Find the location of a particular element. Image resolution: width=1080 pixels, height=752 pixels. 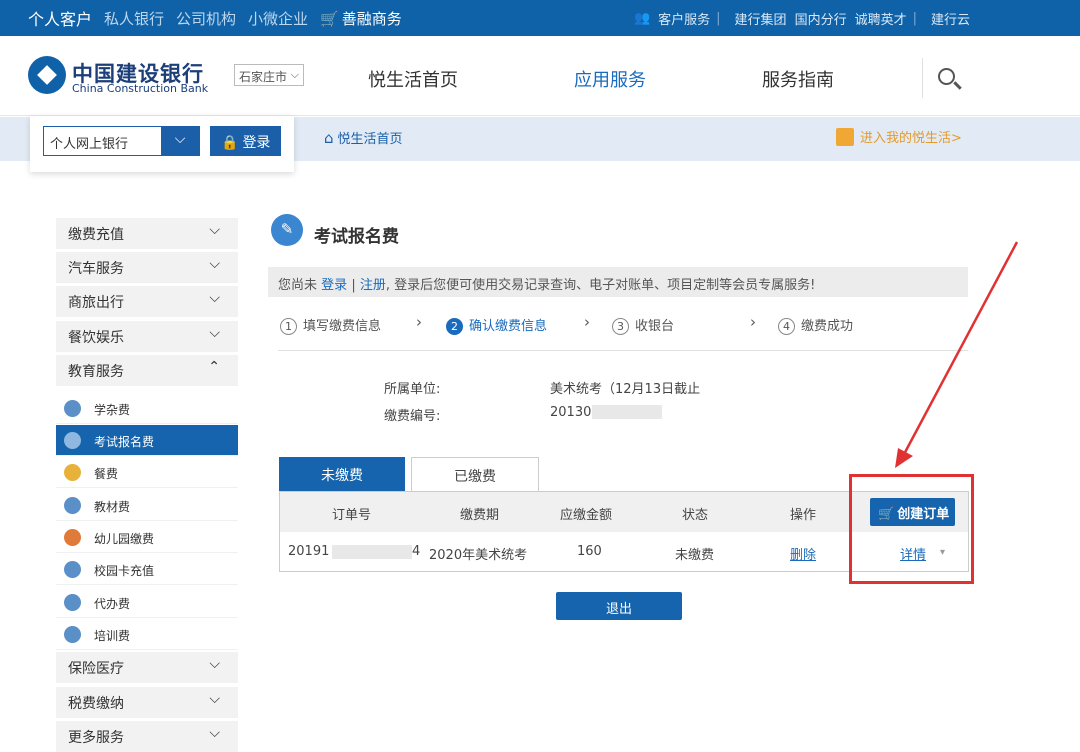

exit-button: 退出 is located at coordinates (619, 606).